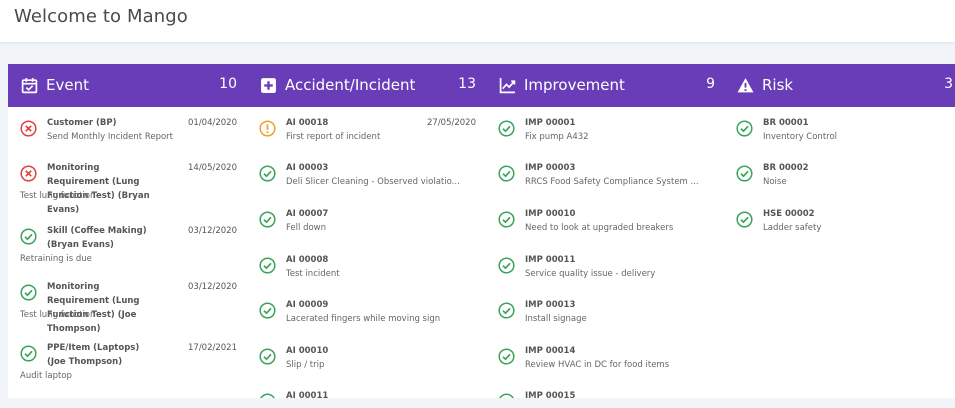 Image resolution: width=955 pixels, height=408 pixels. Describe the element at coordinates (82, 123) in the screenshot. I see `item-title: Customer (BP)` at that location.